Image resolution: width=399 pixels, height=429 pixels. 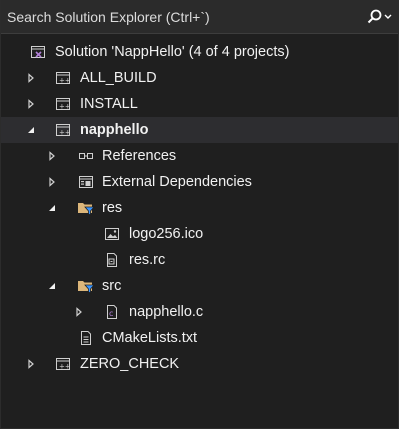 I want to click on tree-item-res-rc: res.rc, so click(x=199, y=260).